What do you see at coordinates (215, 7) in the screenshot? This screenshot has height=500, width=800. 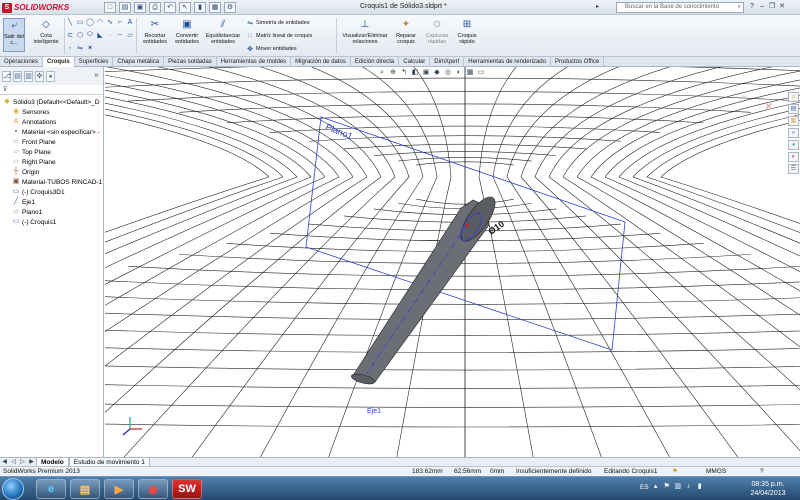 I see `file-properties-icon: ▦` at bounding box center [215, 7].